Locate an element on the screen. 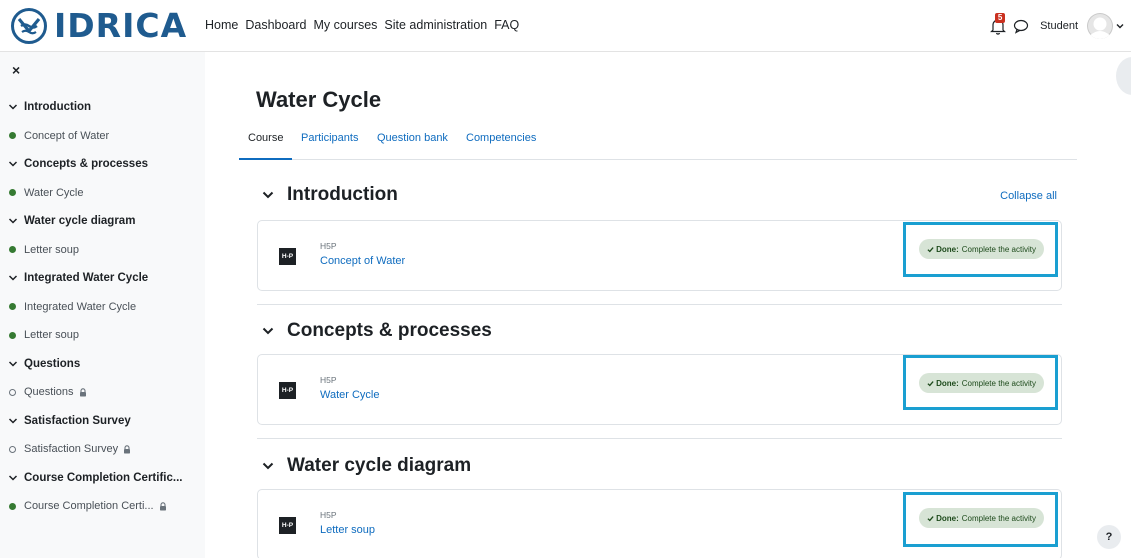  drawer-item-label: Concept of Water is located at coordinates (67, 135).